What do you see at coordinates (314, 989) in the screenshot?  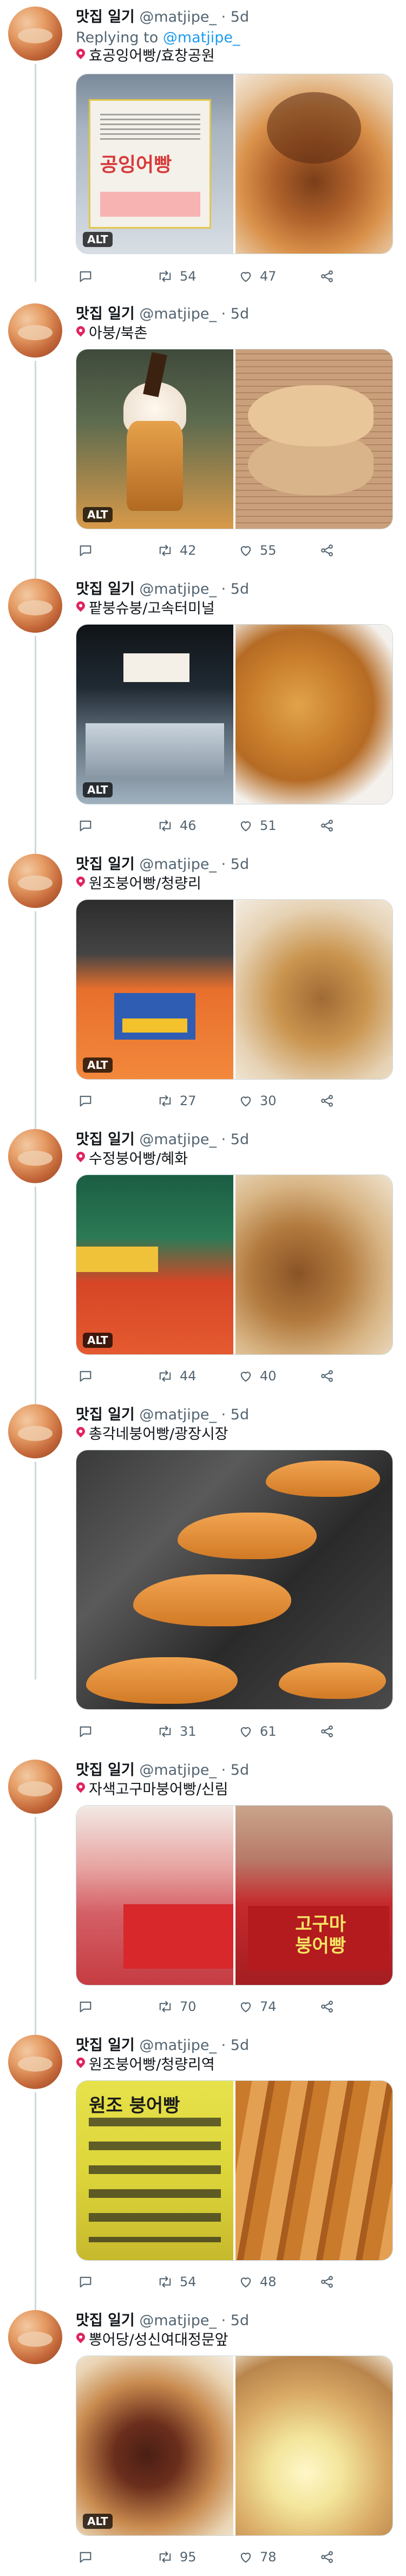 I see `photo-taiyaki-in-bag` at bounding box center [314, 989].